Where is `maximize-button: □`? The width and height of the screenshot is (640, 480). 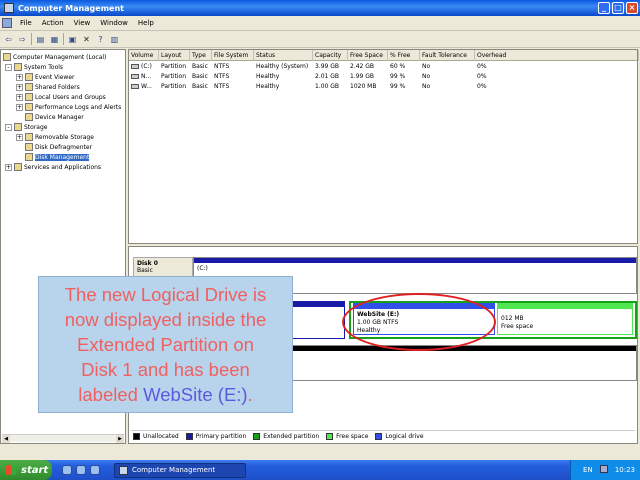
maximize-button: □ is located at coordinates (618, 8).